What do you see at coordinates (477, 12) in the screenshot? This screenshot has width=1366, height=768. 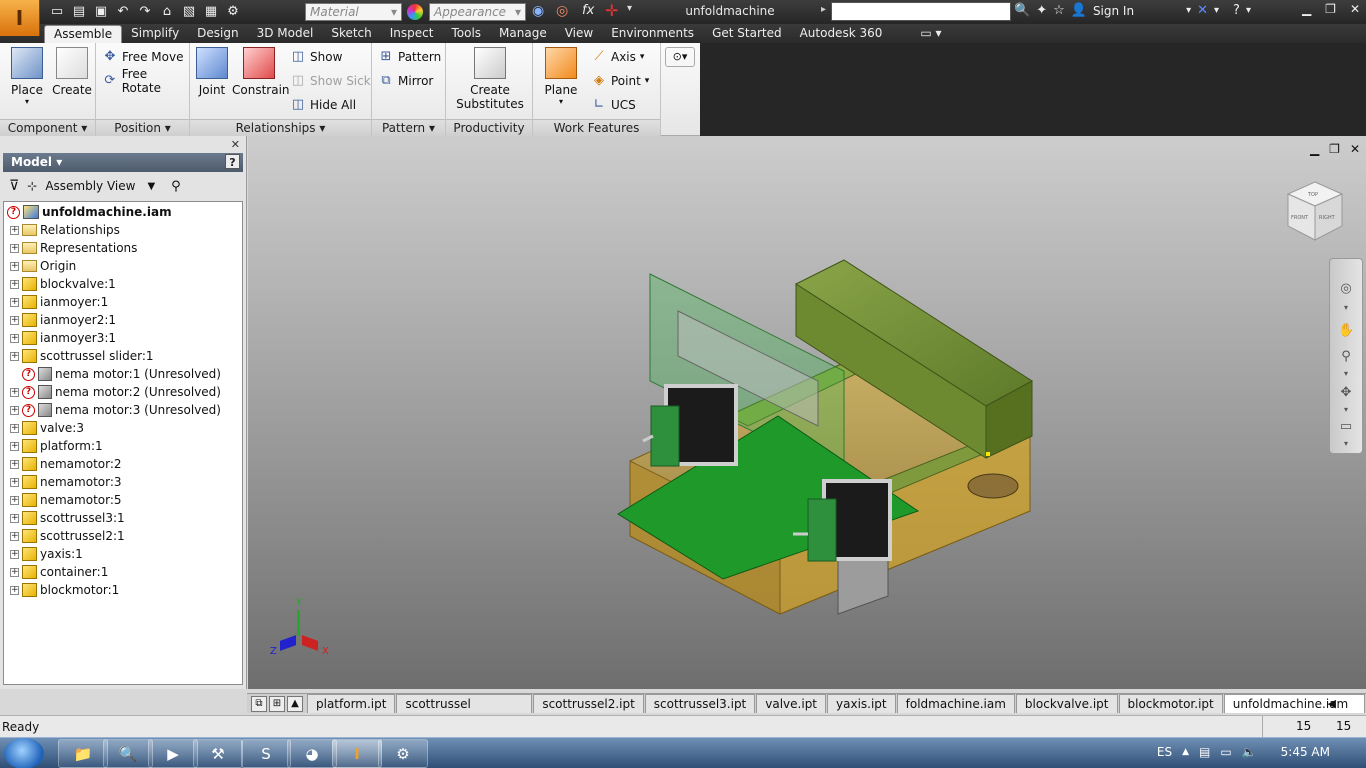 I see `appearance-combo: Appearance ▾` at bounding box center [477, 12].